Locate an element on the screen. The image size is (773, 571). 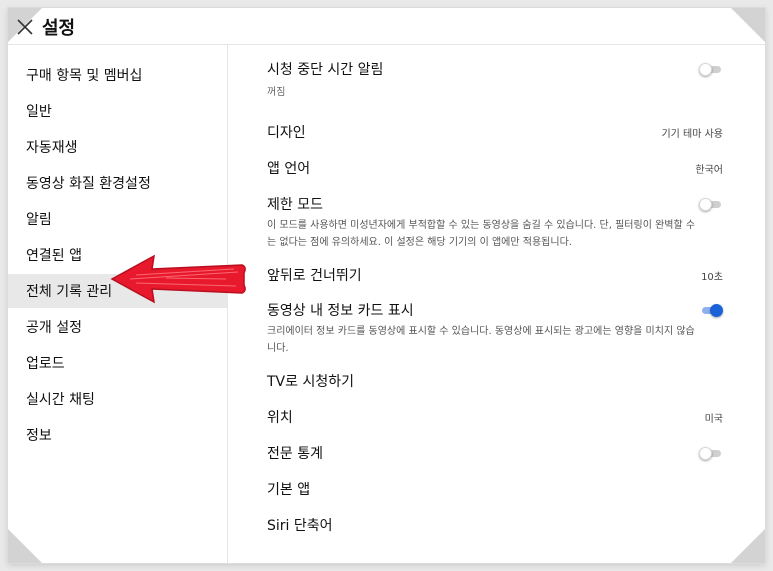
sidebar-item-privacy: 공개 설정 is located at coordinates (117, 327).